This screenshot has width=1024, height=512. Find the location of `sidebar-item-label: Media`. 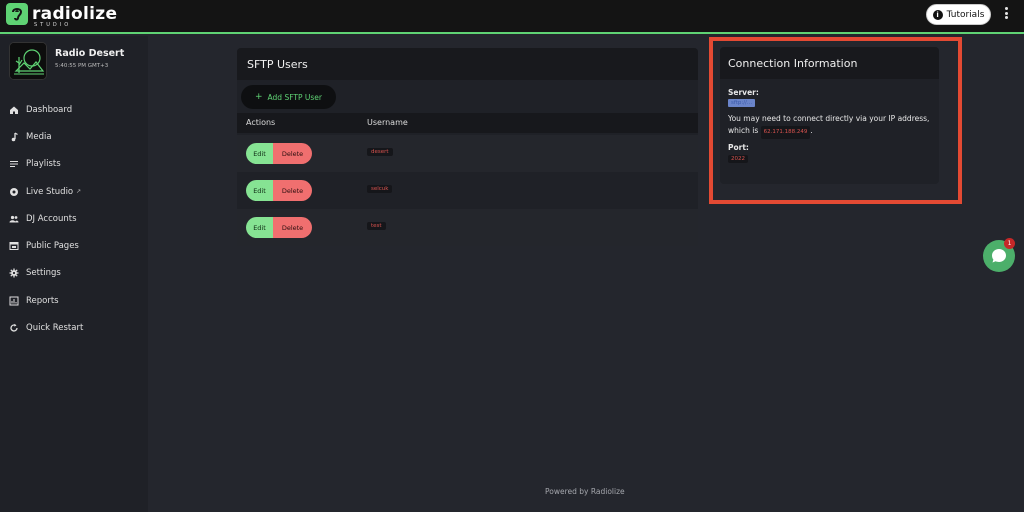

sidebar-item-label: Media is located at coordinates (39, 136).